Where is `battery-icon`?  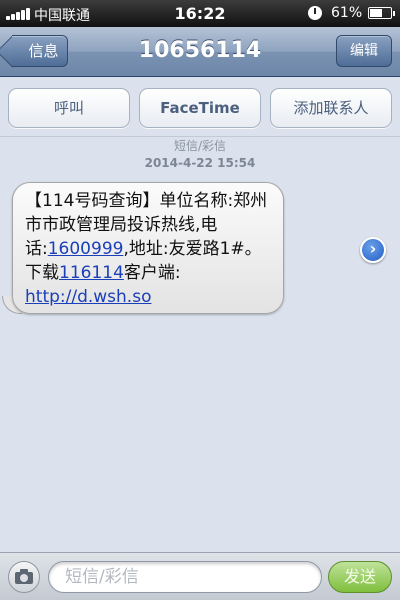
battery-icon is located at coordinates (381, 13).